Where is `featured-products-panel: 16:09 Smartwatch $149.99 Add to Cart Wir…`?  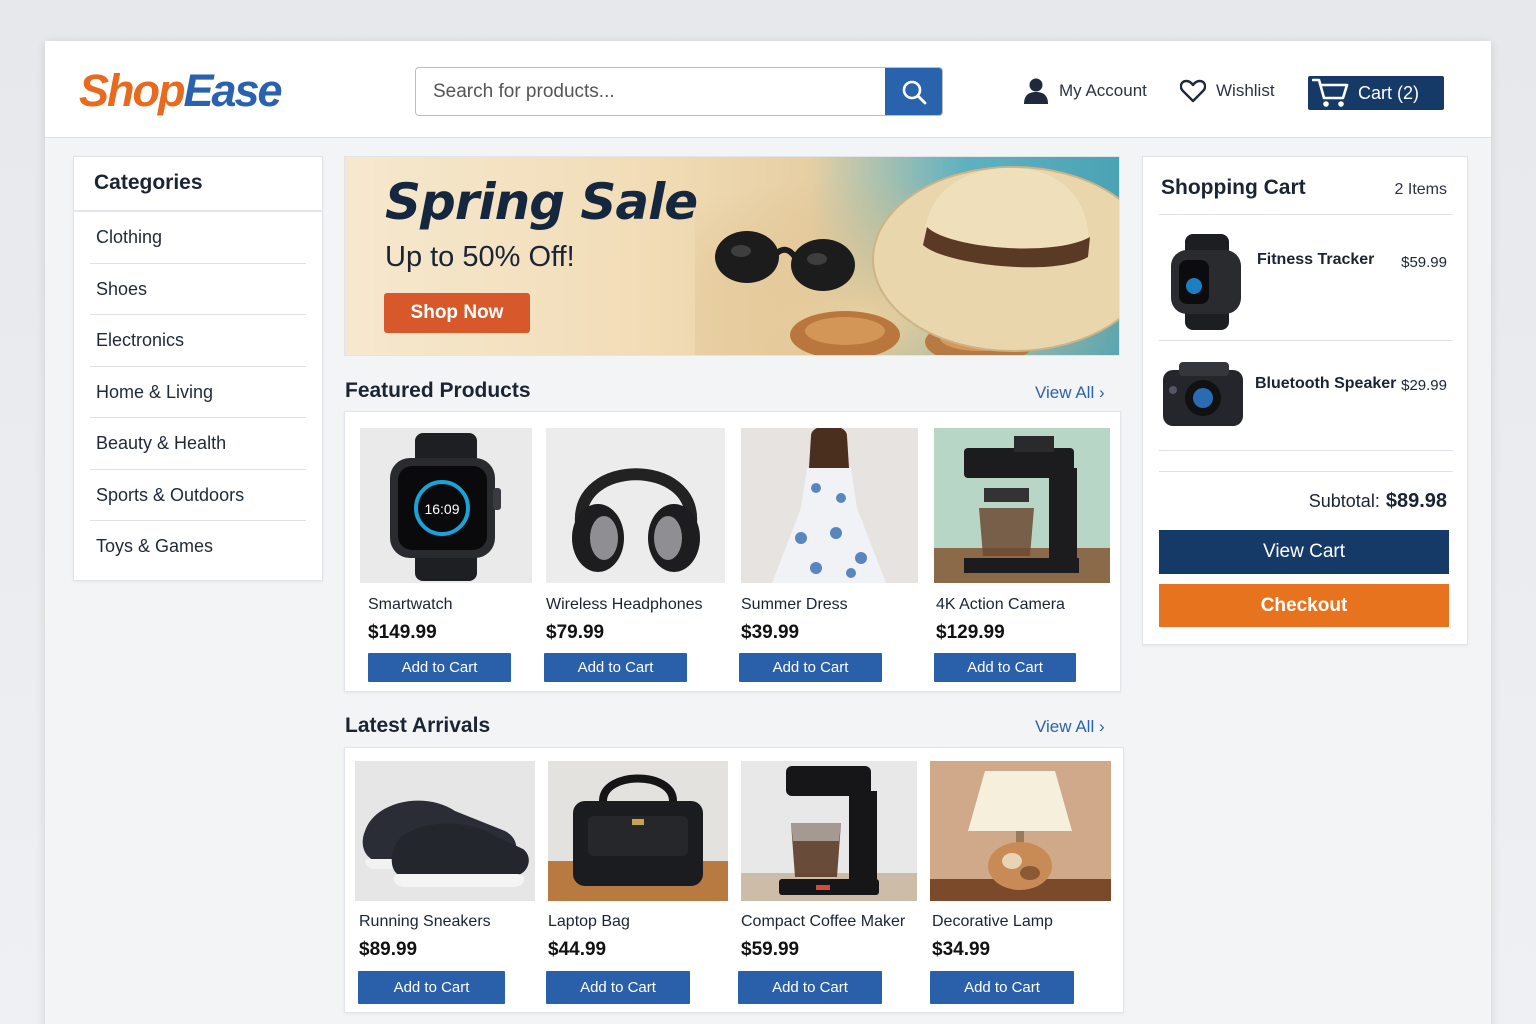
featured-products-panel: 16:09 Smartwatch $149.99 Add to Cart Wir… is located at coordinates (732, 551).